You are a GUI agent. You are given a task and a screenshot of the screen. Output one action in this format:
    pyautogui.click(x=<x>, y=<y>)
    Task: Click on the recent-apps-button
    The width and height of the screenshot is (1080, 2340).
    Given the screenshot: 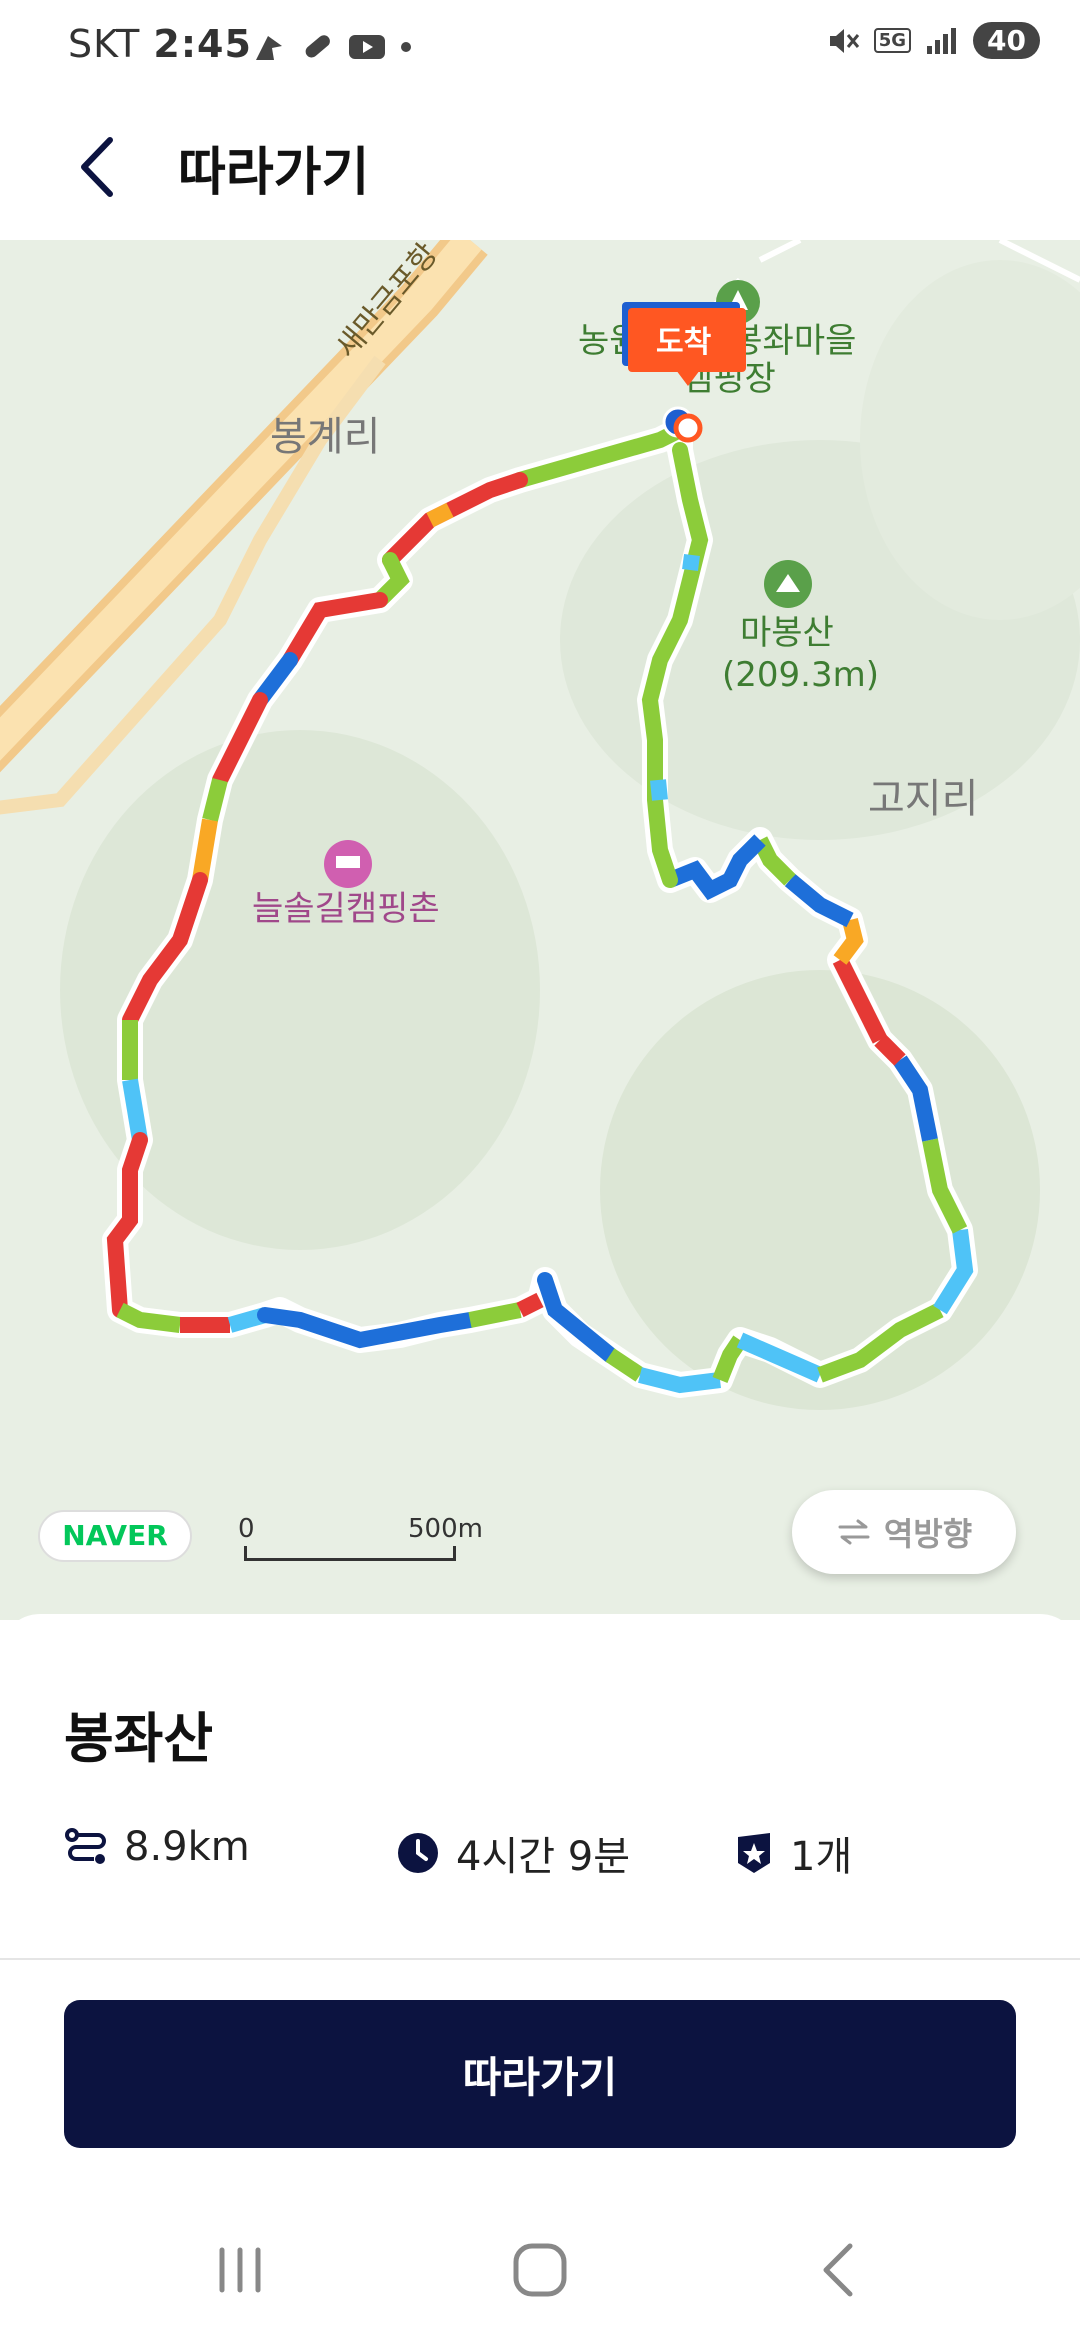 What is the action you would take?
    pyautogui.click(x=240, y=2270)
    